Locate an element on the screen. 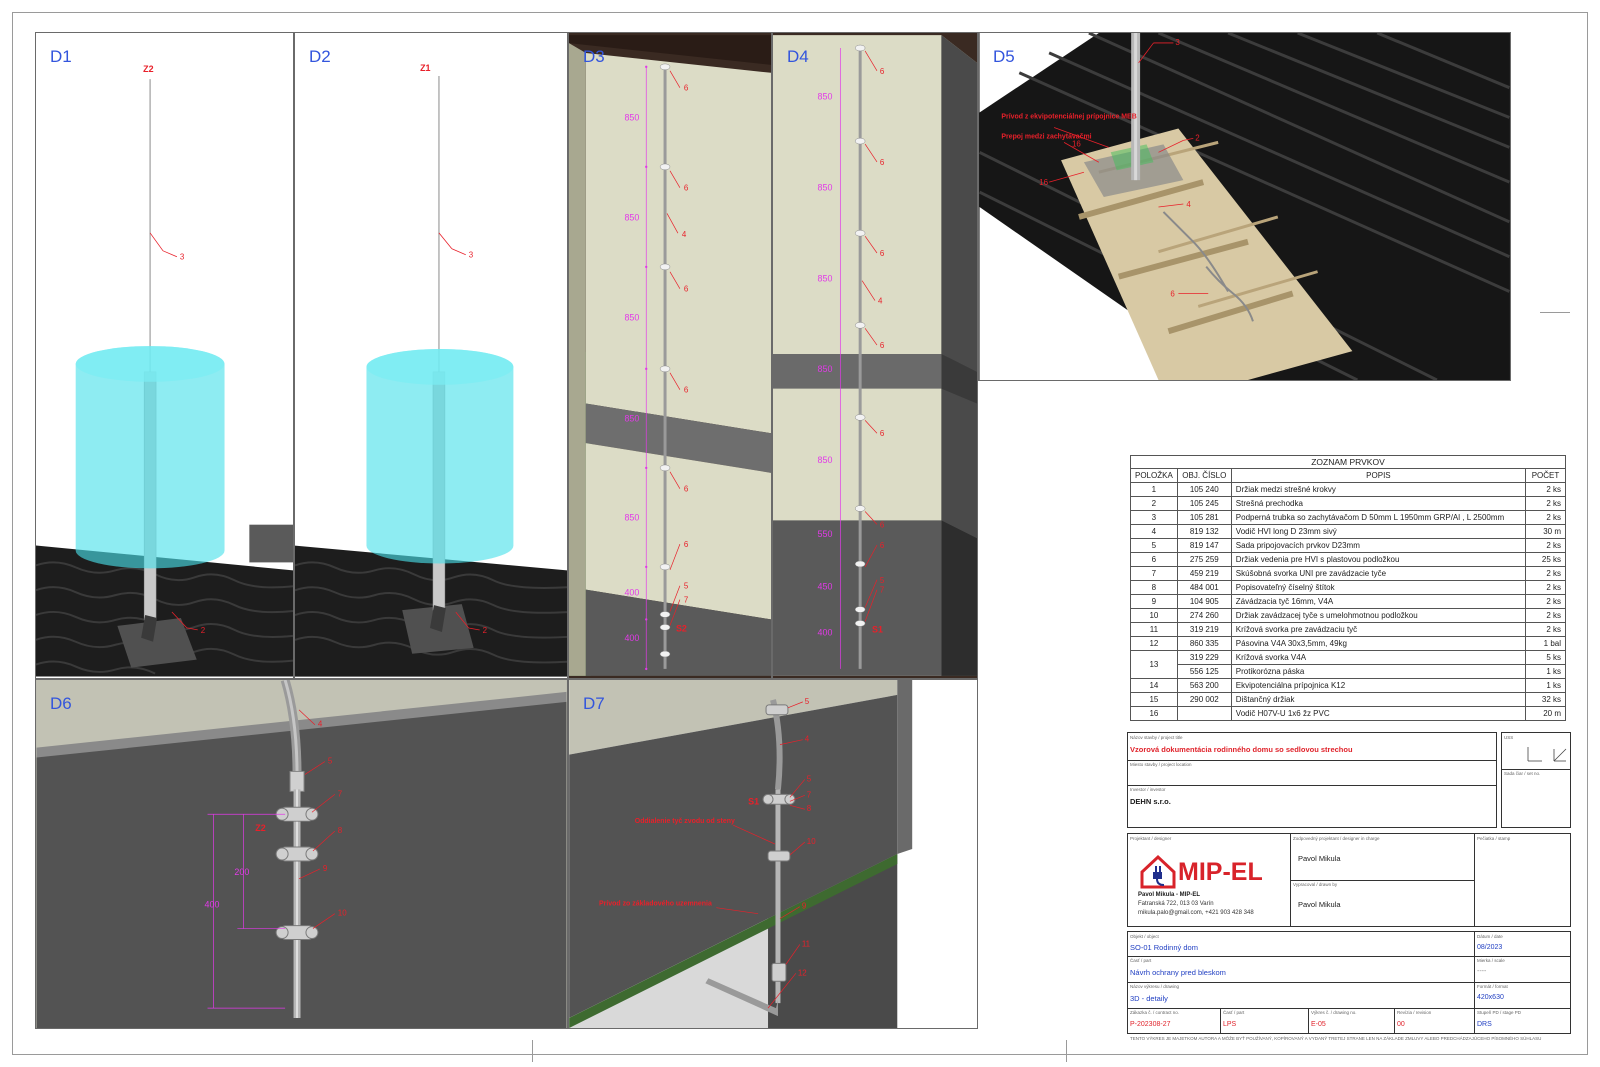 The image size is (1600, 1067). table-header-row: POLOŽKA OBJ. ČÍSLO POPIS POČET is located at coordinates (1348, 475).